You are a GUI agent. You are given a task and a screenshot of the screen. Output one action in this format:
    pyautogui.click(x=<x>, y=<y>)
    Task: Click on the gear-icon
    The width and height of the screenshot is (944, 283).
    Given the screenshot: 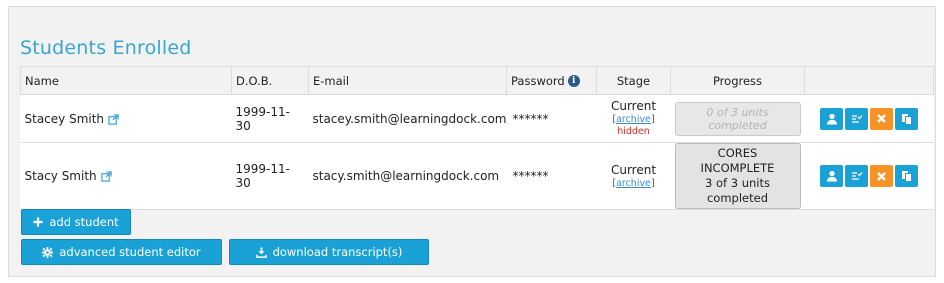 What is the action you would take?
    pyautogui.click(x=48, y=252)
    